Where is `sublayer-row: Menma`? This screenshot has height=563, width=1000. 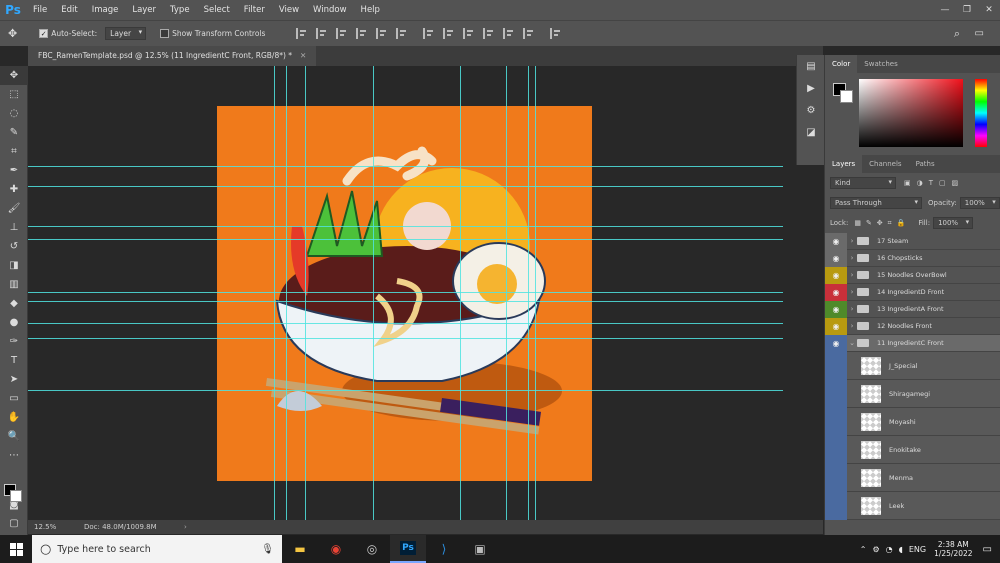 sublayer-row: Menma is located at coordinates (912, 477).